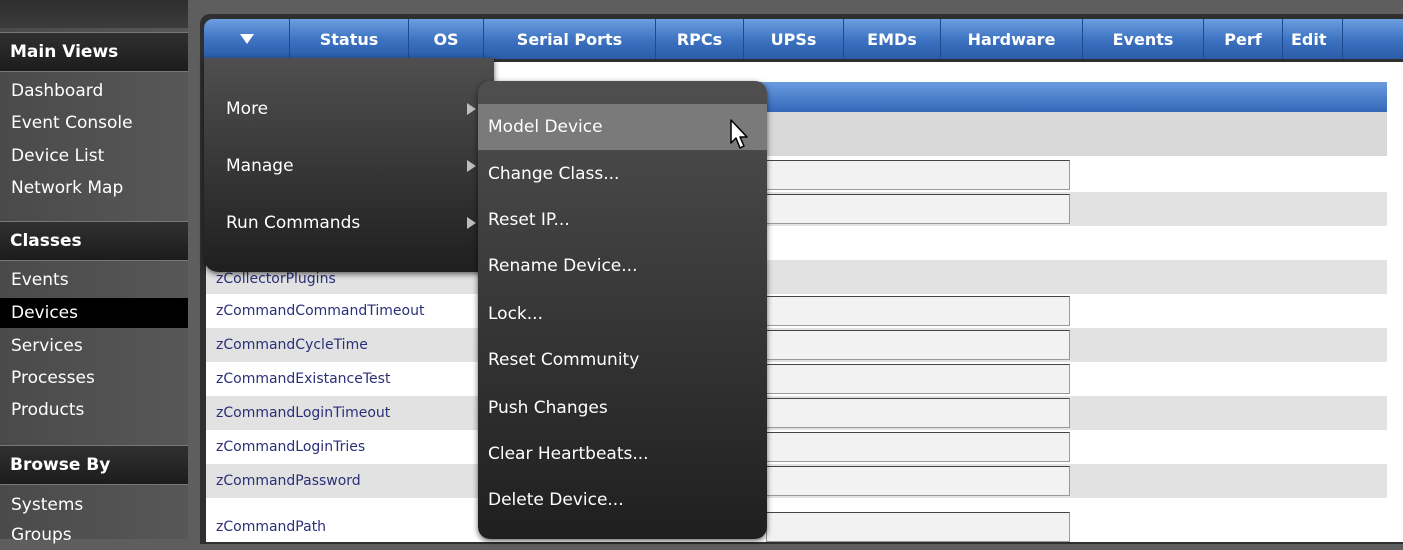 This screenshot has width=1403, height=550. I want to click on table-row: zCommandCommandTimeout, so click(796, 311).